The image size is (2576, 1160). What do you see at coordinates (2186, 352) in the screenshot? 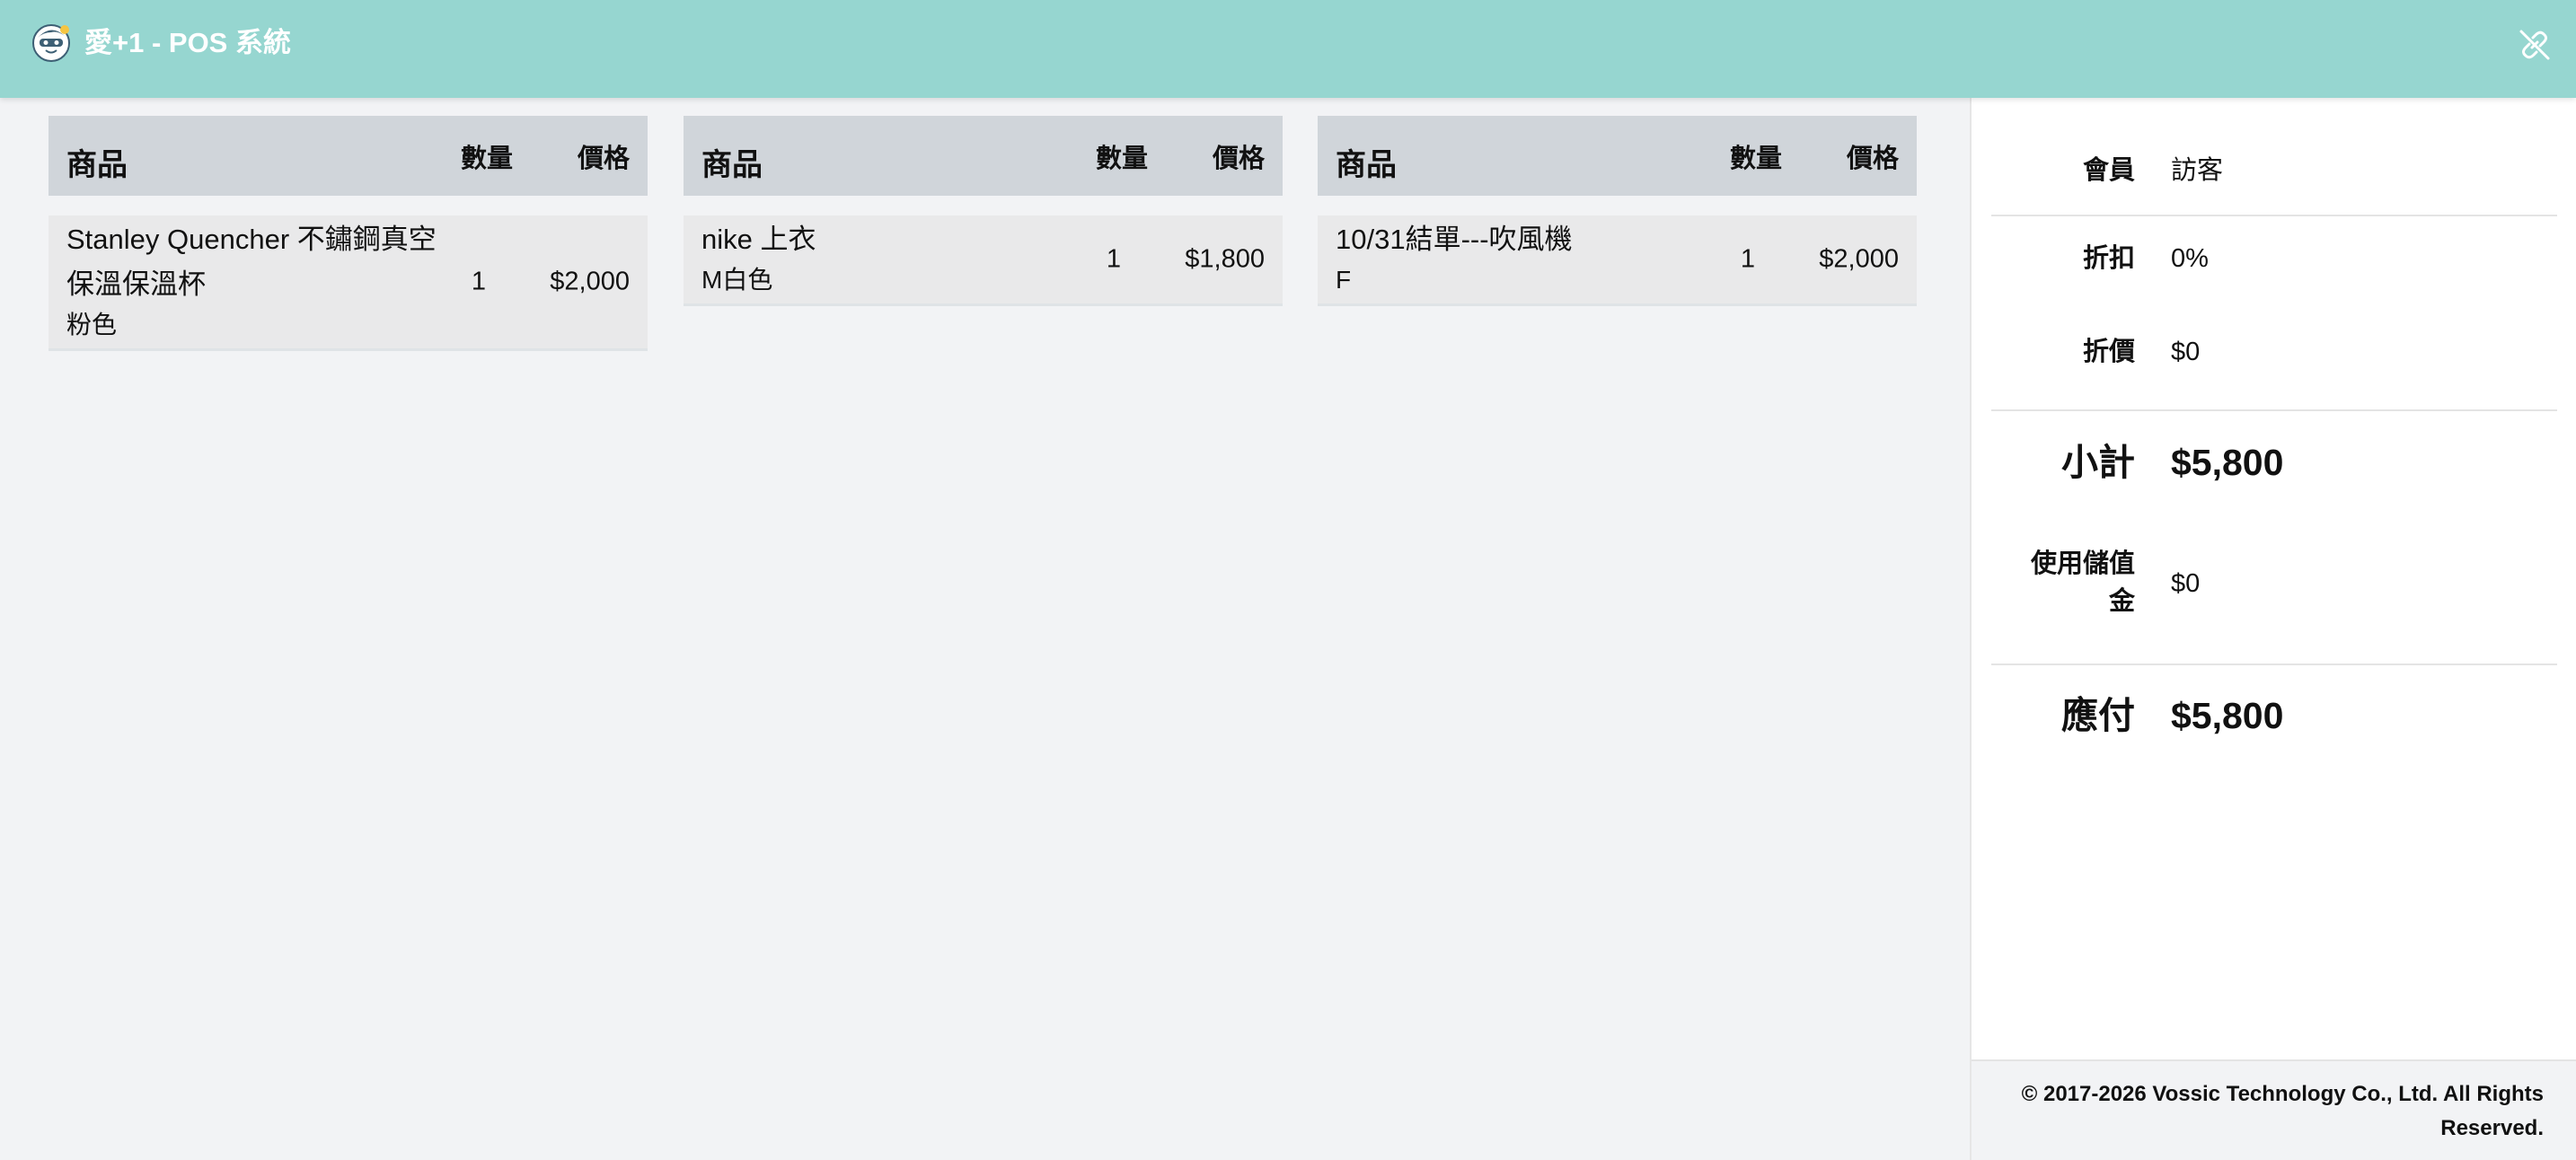
I see `markdown-value: $0` at bounding box center [2186, 352].